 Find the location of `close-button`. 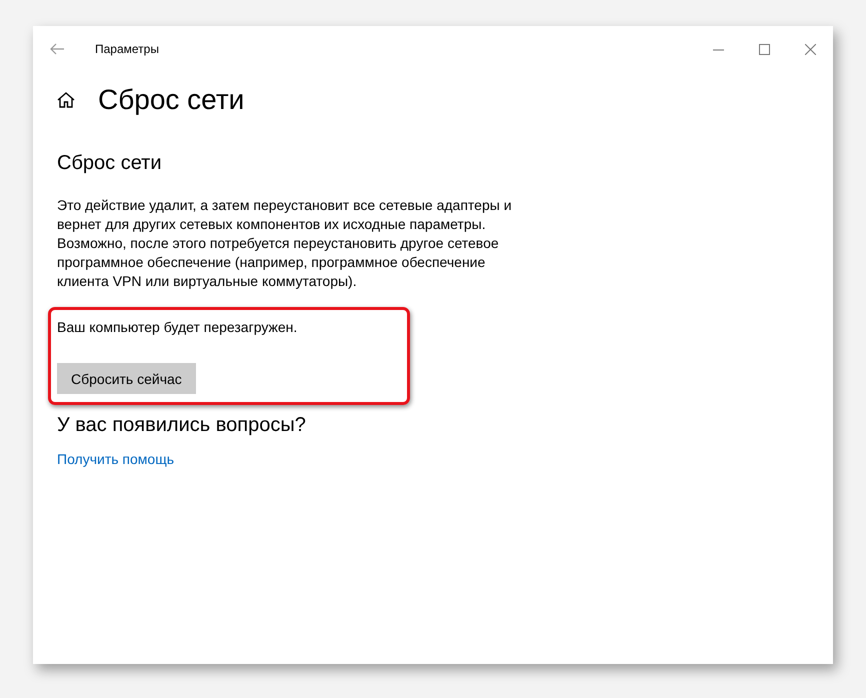

close-button is located at coordinates (810, 49).